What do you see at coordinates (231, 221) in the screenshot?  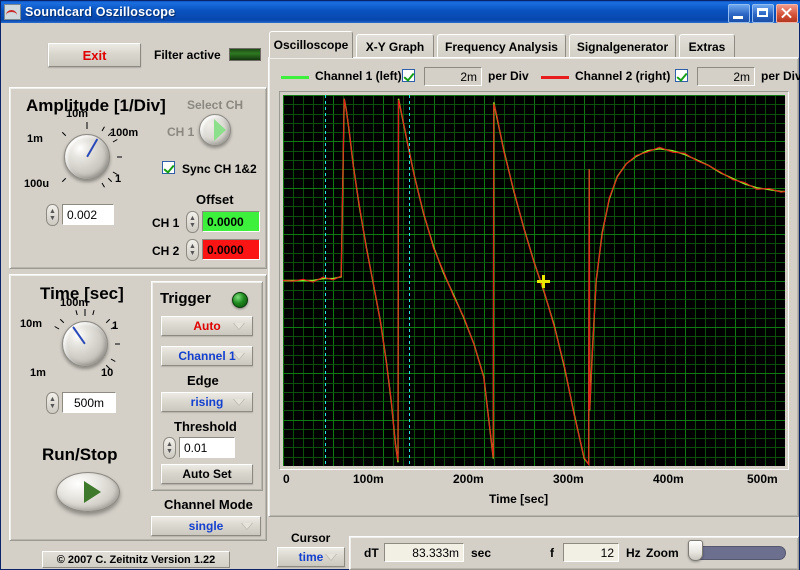 I see `offset-ch1-field: 0.0000` at bounding box center [231, 221].